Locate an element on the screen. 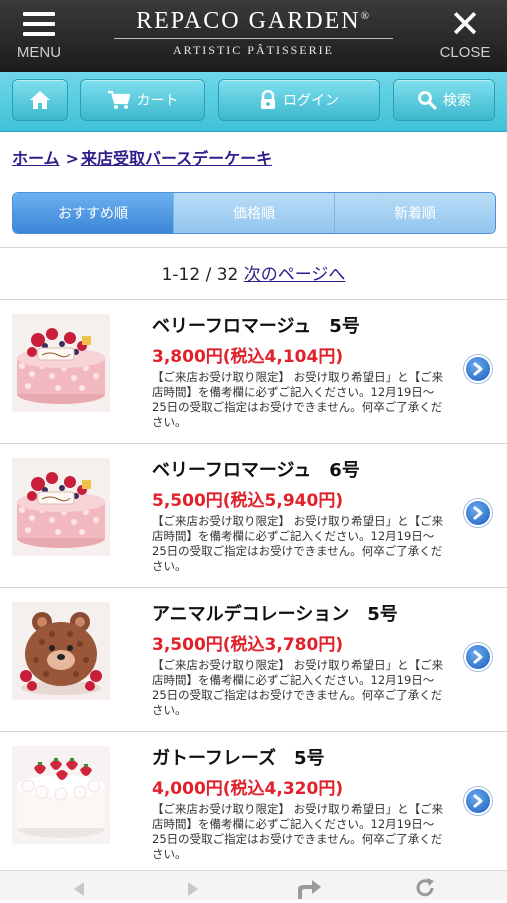 The height and width of the screenshot is (903, 507). tab-sort-newest: 新着順 is located at coordinates (414, 213).